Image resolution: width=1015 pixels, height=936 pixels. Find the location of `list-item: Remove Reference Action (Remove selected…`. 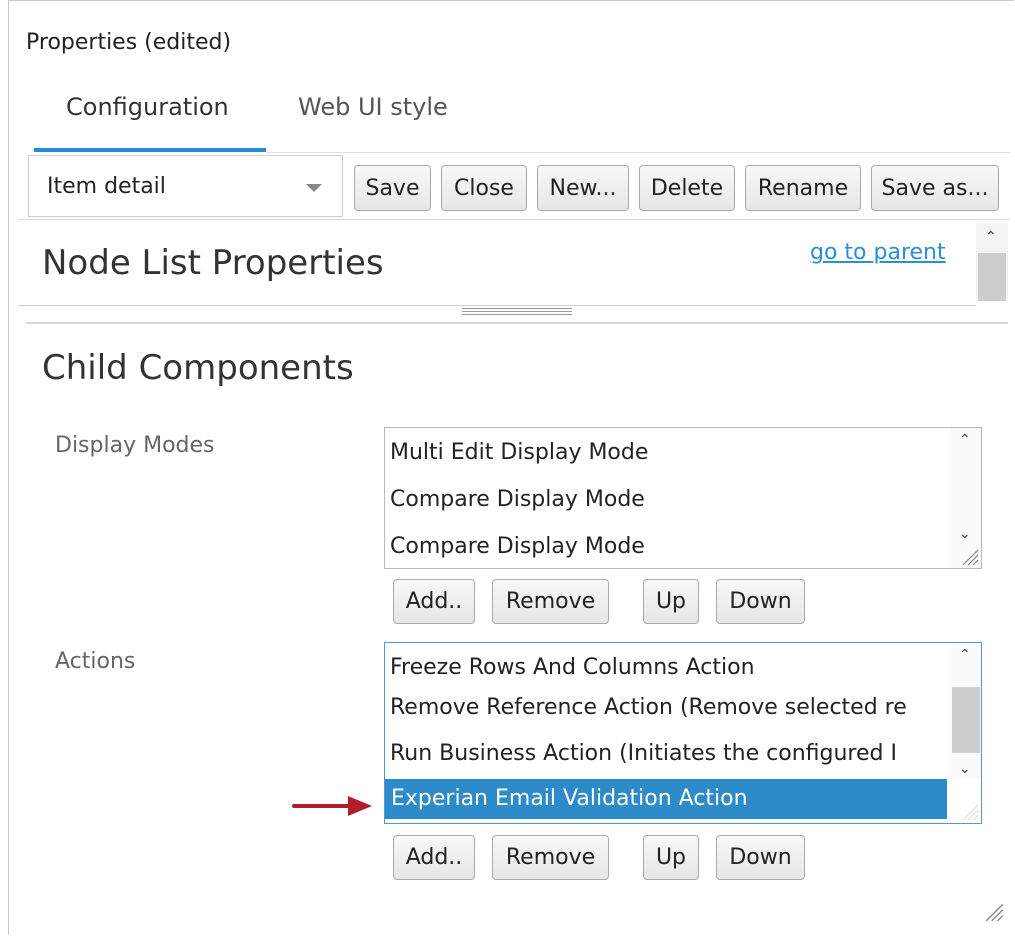

list-item: Remove Reference Action (Remove selected… is located at coordinates (648, 707).